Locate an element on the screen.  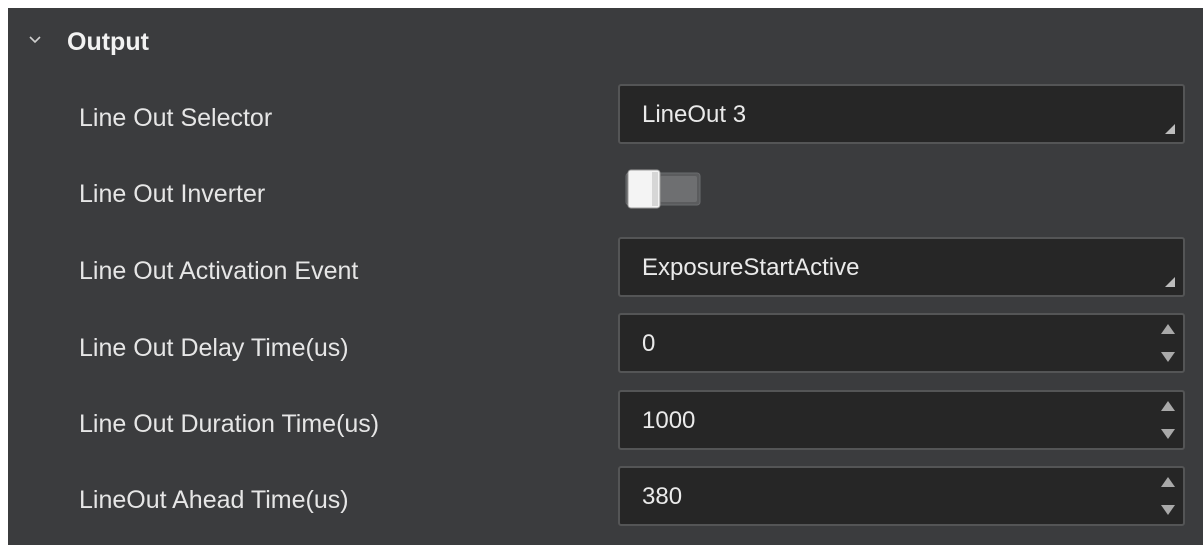
lineout-ahead-time-label: LineOut Ahead Time(us) is located at coordinates (214, 500).